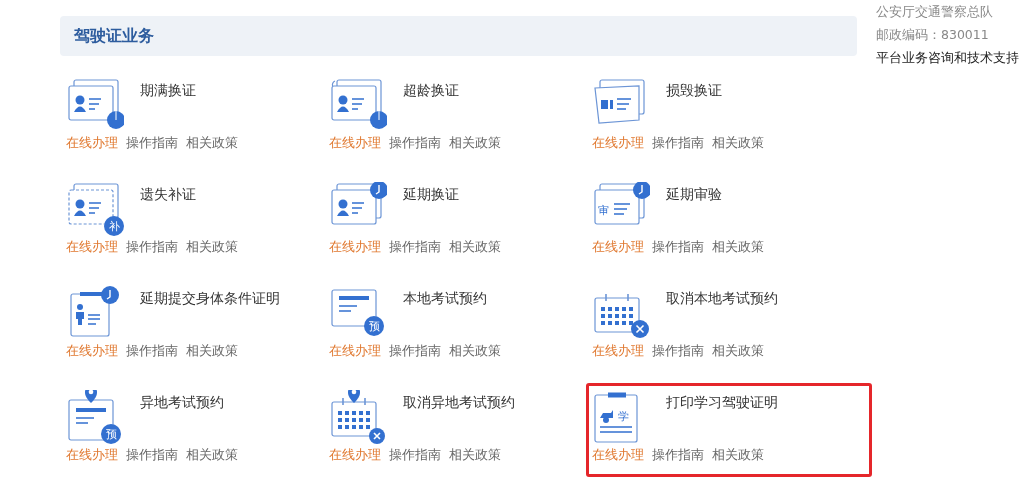 This screenshot has width=1034, height=504. Describe the element at coordinates (933, 35) in the screenshot. I see `contact-text: 邮政编码：830011` at that location.